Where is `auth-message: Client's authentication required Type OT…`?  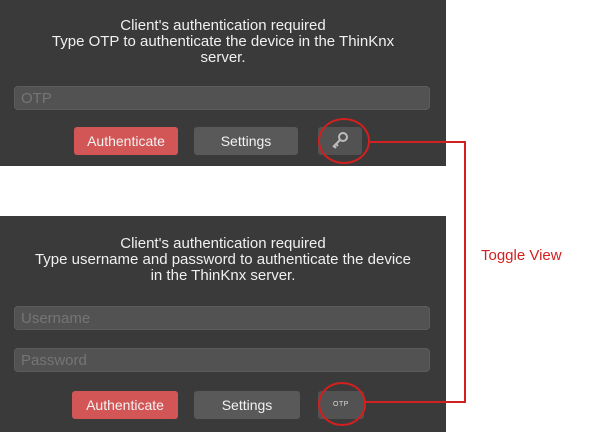
auth-message: Client's authentication required Type OT… is located at coordinates (223, 42).